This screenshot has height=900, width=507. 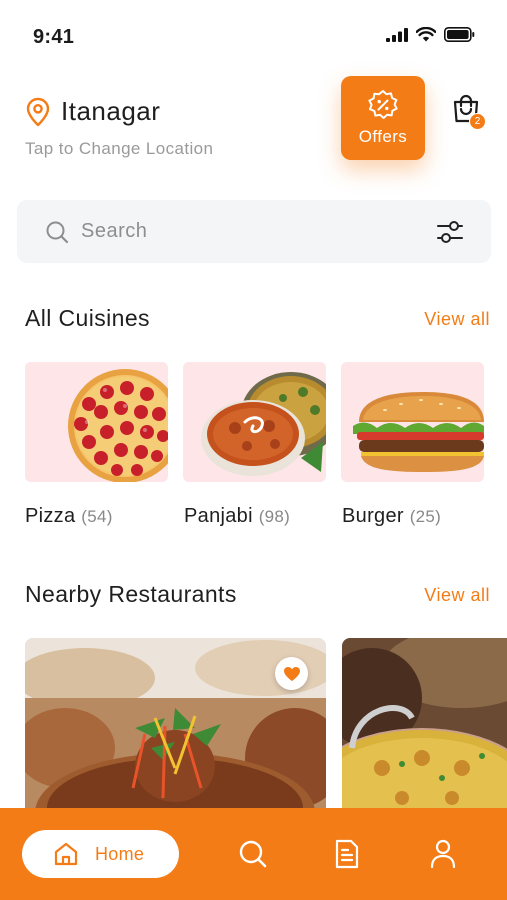 I want to click on cuisine-label-pizza: Pizza (54), so click(x=69, y=516).